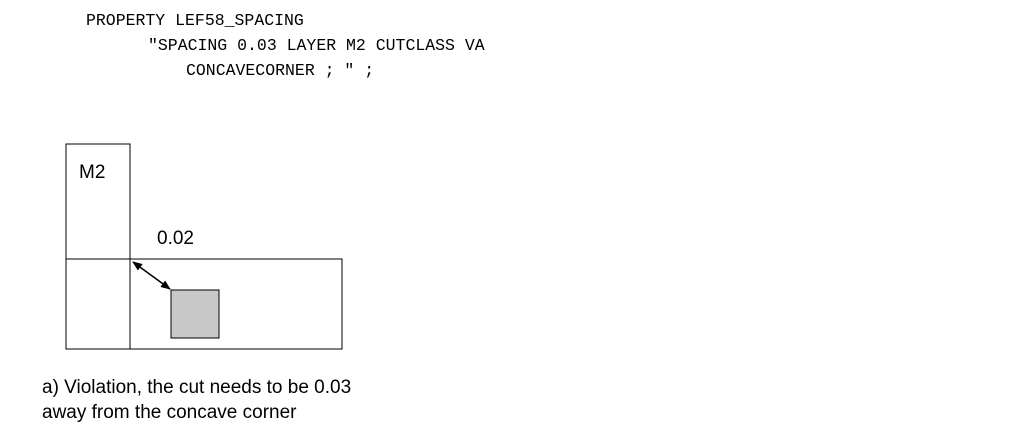  Describe the element at coordinates (151, 275) in the screenshot. I see `spacing-arrow` at that location.